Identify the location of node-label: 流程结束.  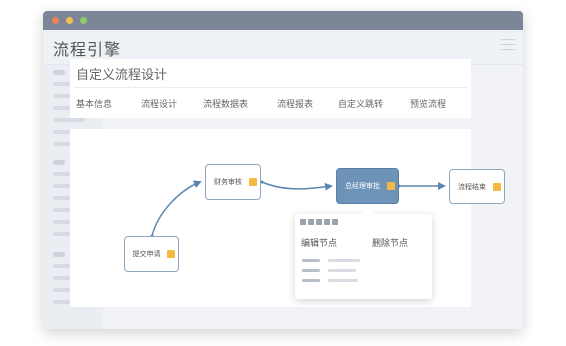
(472, 186).